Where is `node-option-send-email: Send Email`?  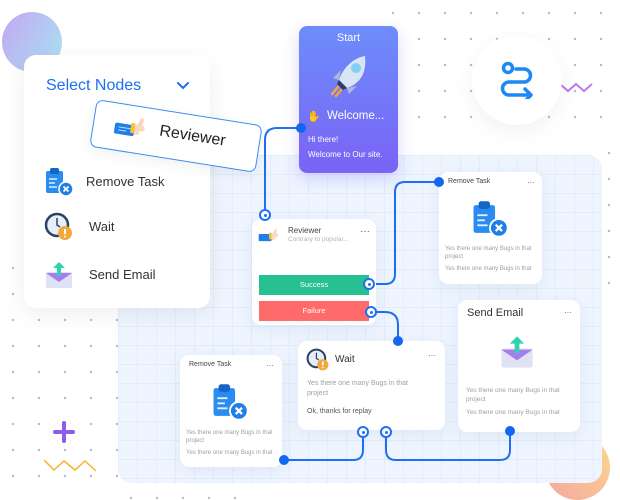 node-option-send-email: Send Email is located at coordinates (124, 276).